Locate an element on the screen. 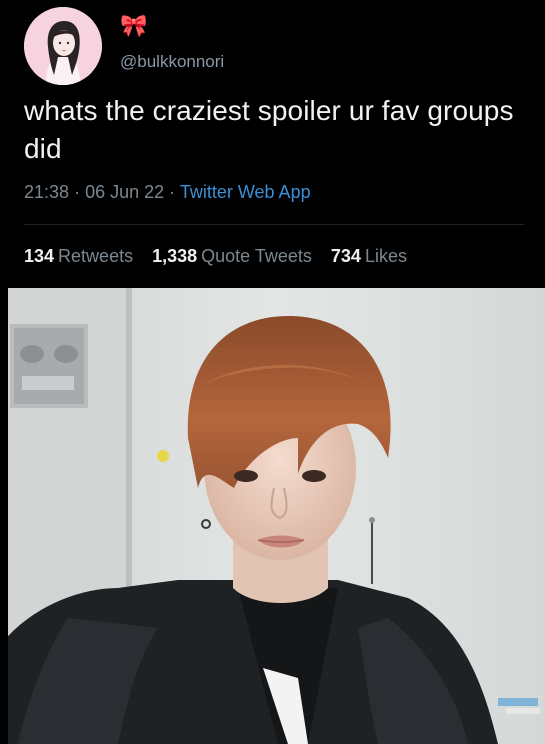  quote-tweets-count: 1,338 is located at coordinates (175, 256).